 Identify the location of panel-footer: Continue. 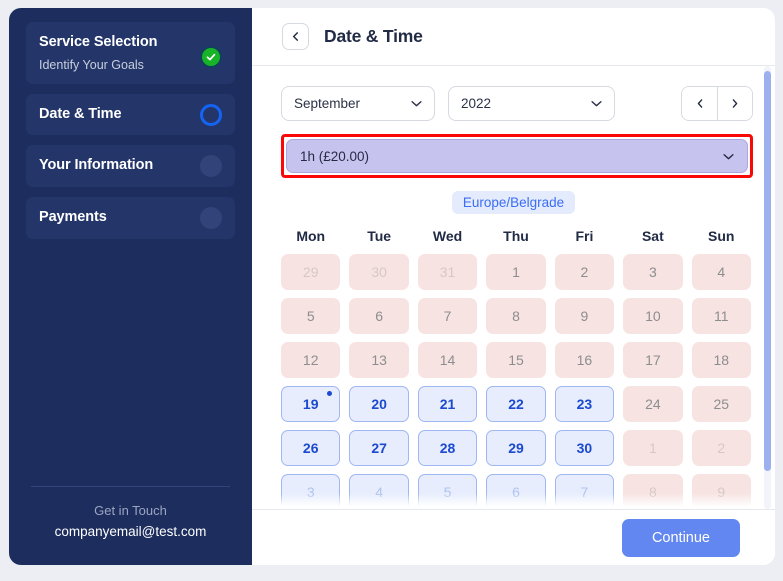
(513, 537).